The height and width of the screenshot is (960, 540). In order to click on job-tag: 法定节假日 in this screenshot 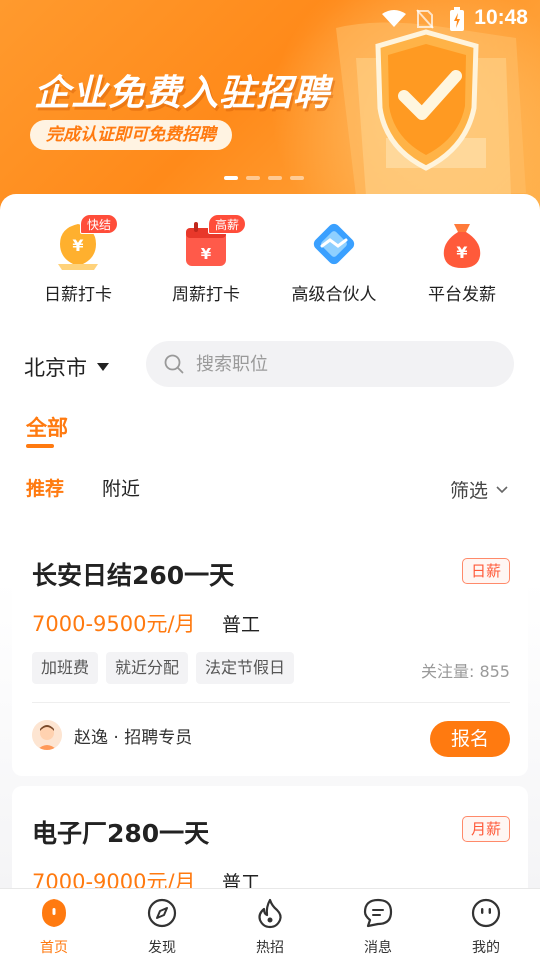, I will do `click(245, 668)`.